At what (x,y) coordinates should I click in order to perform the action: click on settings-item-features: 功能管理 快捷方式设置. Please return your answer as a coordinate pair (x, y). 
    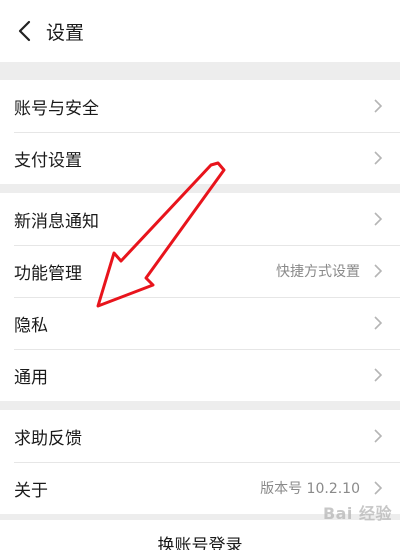
    Looking at the image, I should click on (200, 271).